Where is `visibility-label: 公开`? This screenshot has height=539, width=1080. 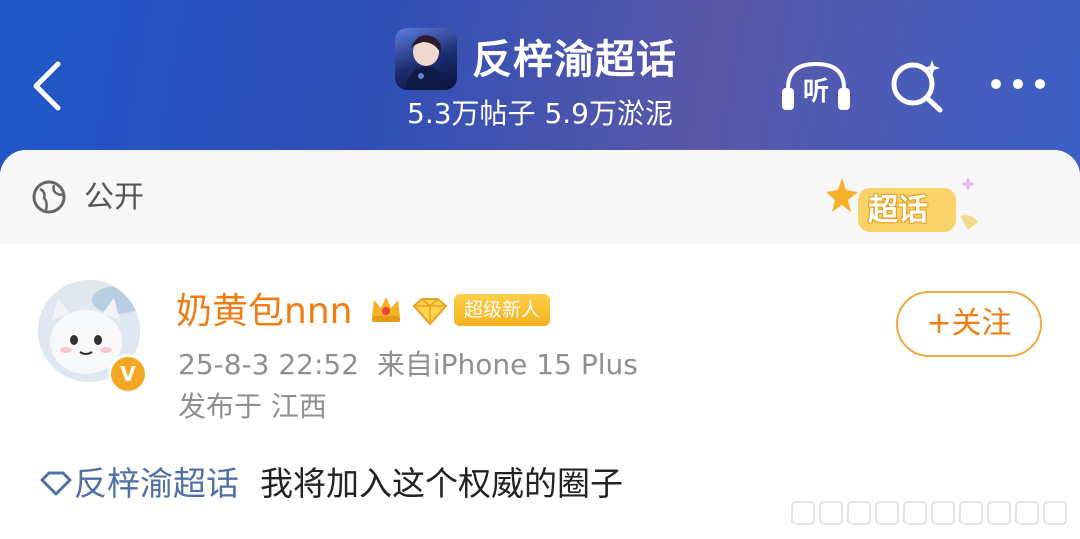
visibility-label: 公开 is located at coordinates (114, 197).